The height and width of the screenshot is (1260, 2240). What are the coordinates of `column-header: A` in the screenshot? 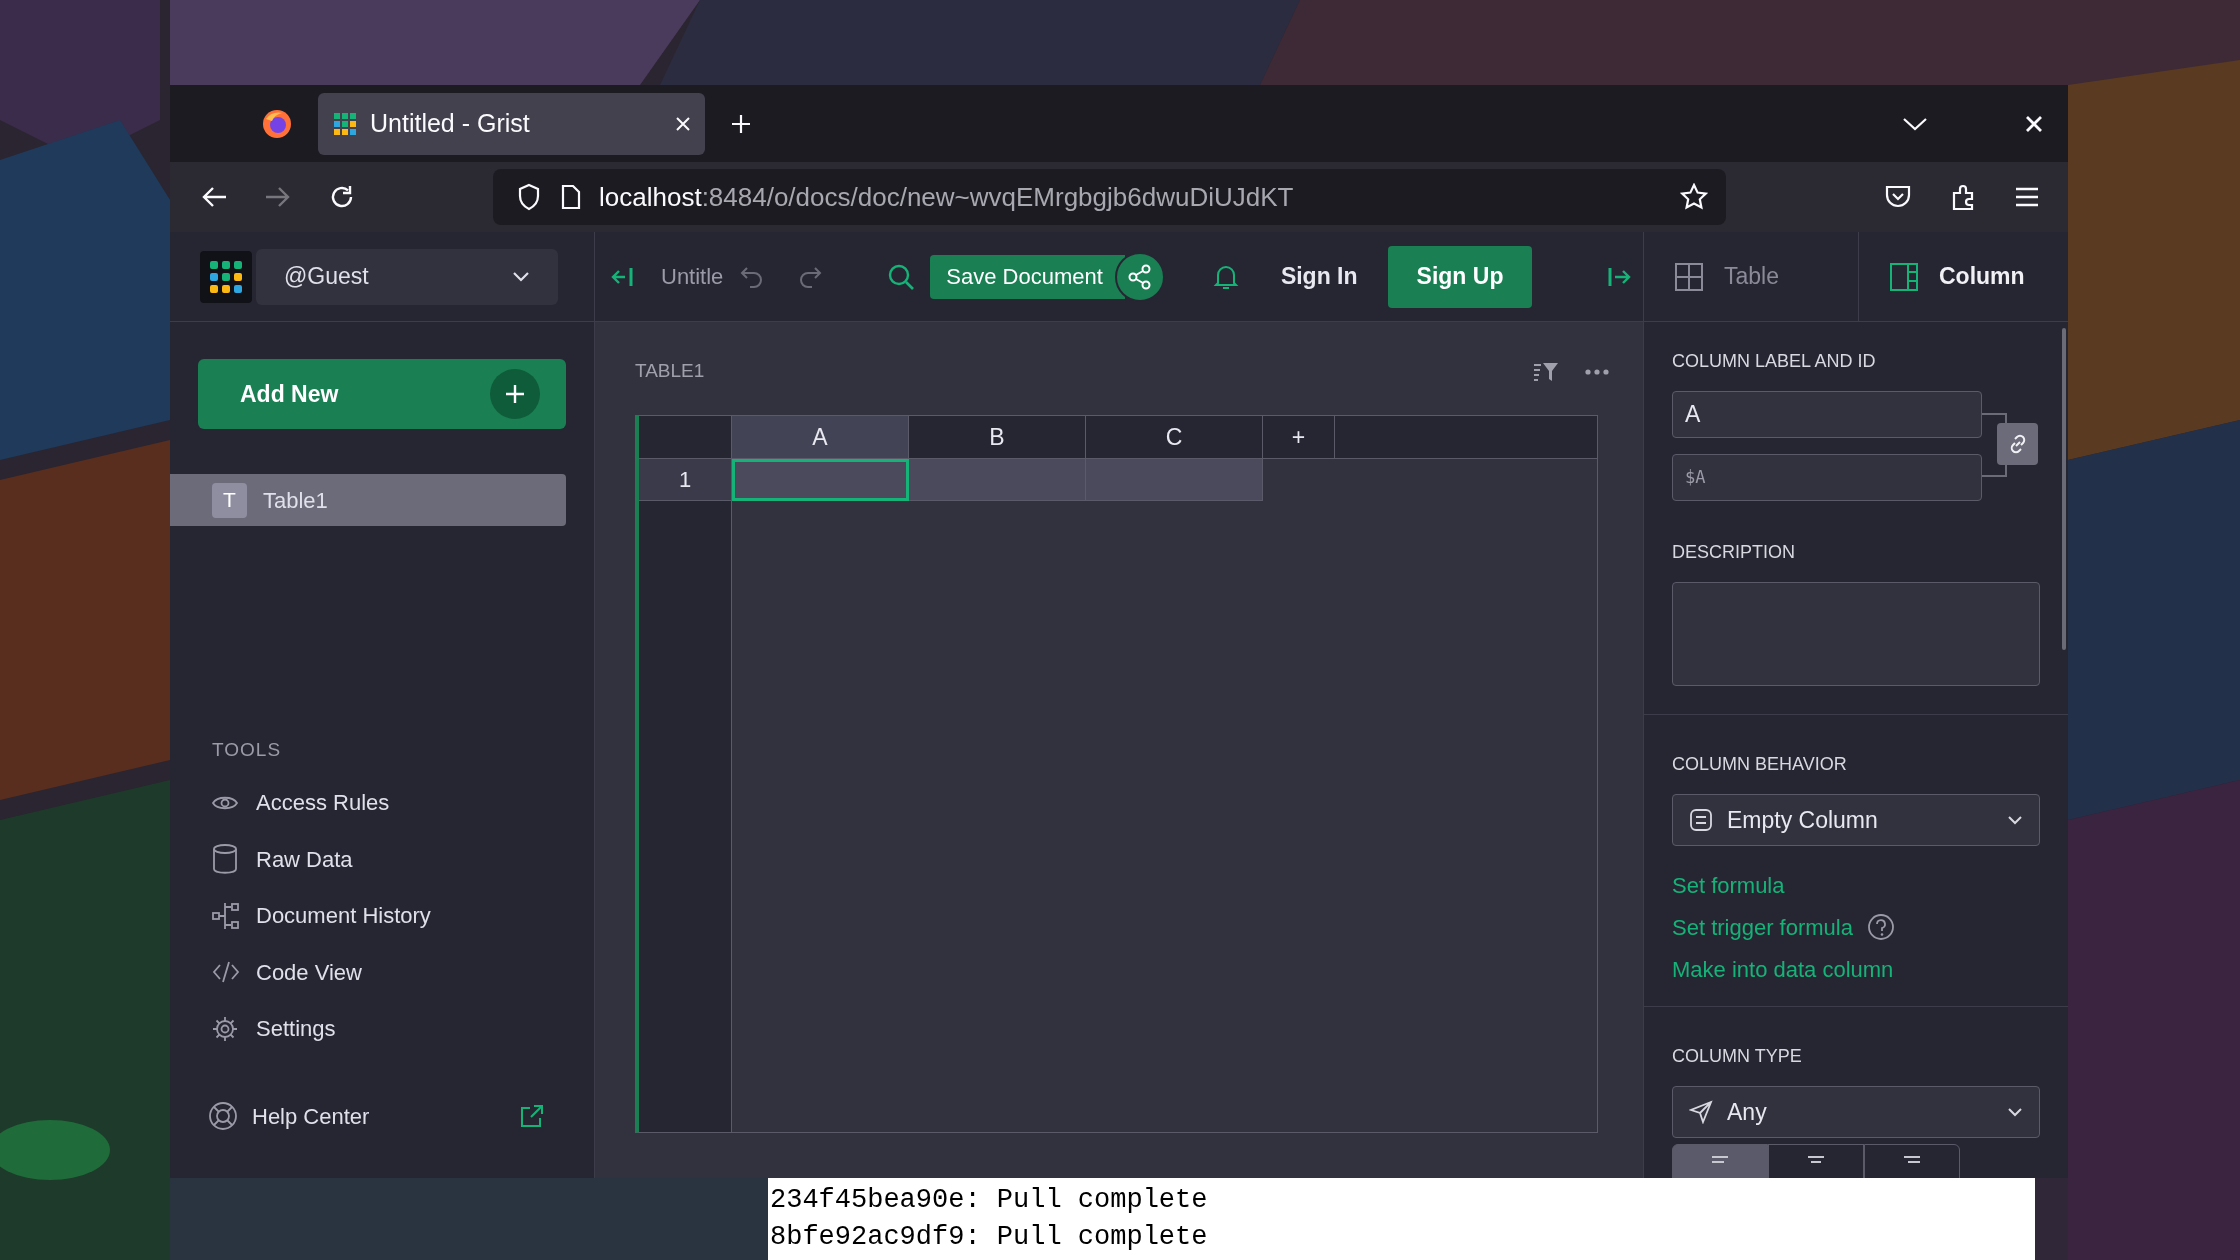 It's located at (820, 437).